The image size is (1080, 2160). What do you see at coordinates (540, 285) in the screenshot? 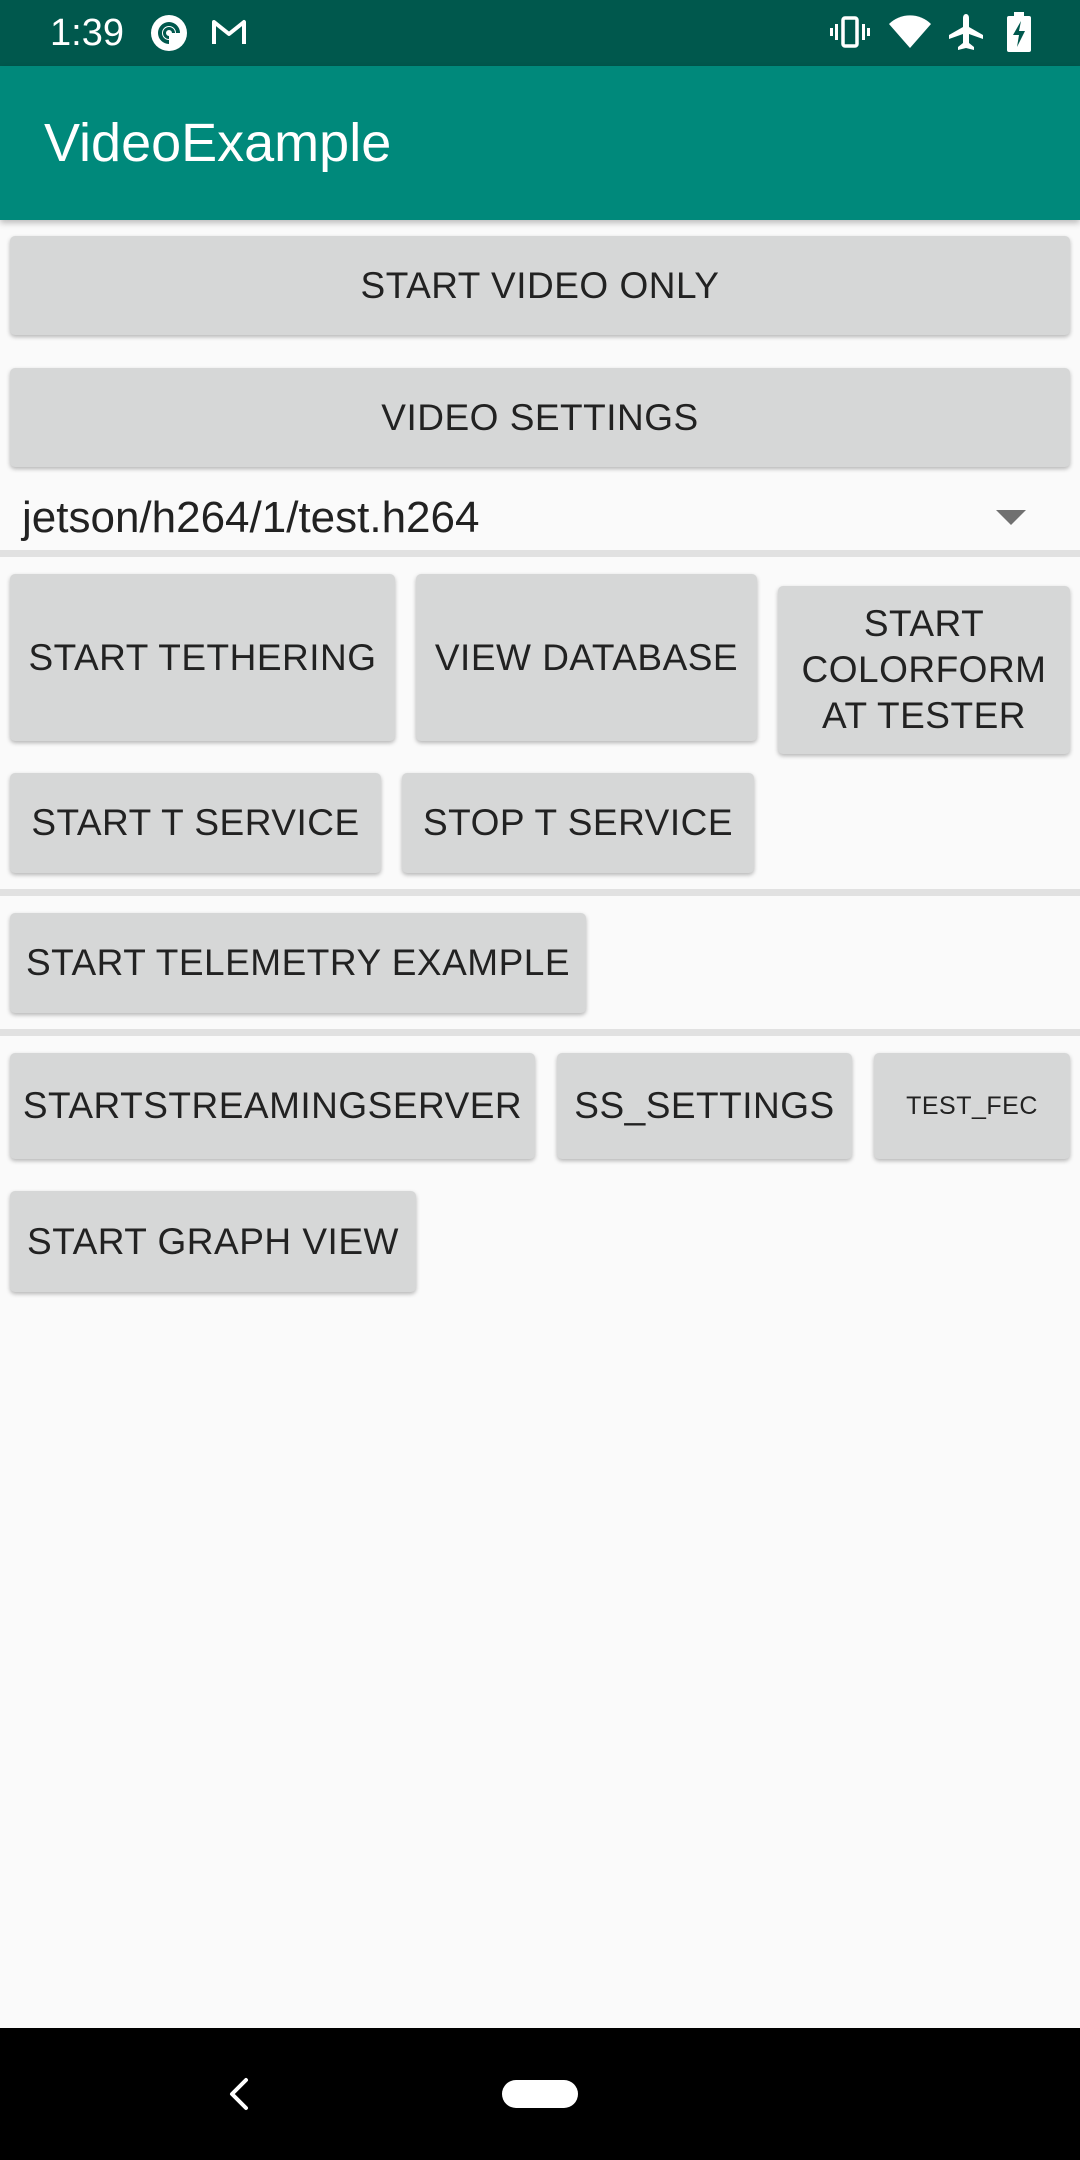
I see `start-video-only-button: START VIDEO ONLY` at bounding box center [540, 285].